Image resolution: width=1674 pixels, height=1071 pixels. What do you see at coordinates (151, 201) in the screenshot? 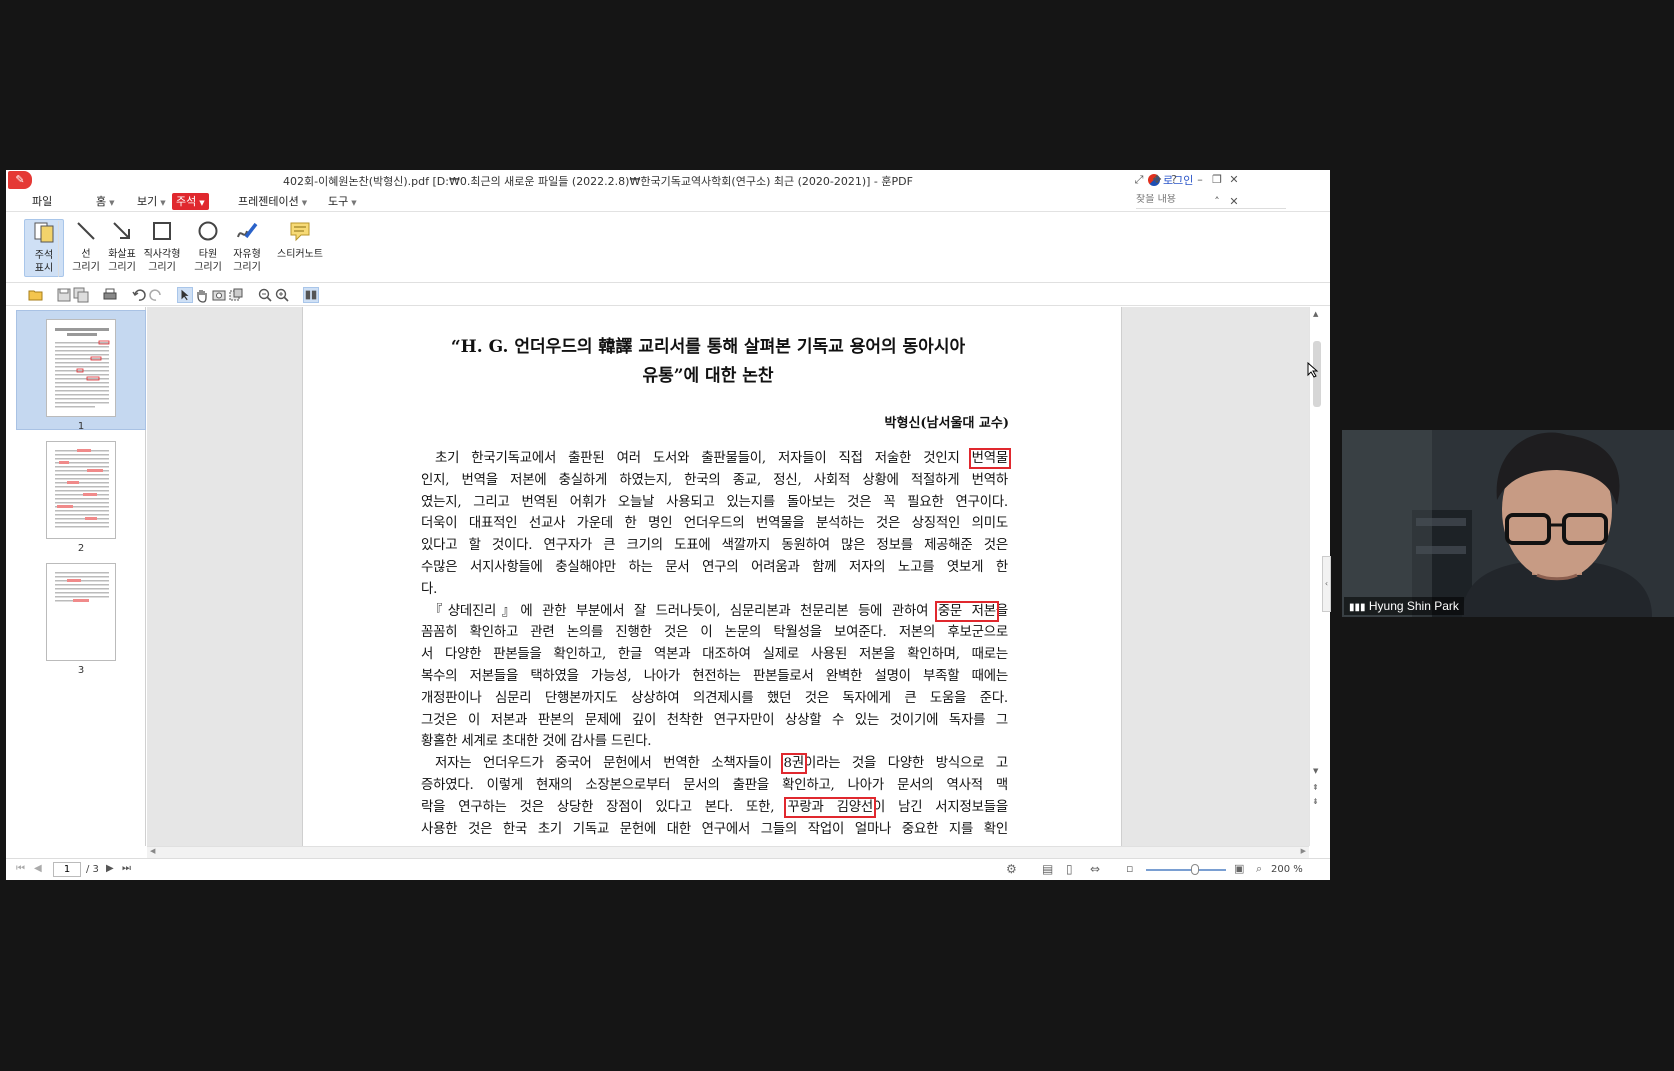
I see `menu-view: 보기 ▼` at bounding box center [151, 201].